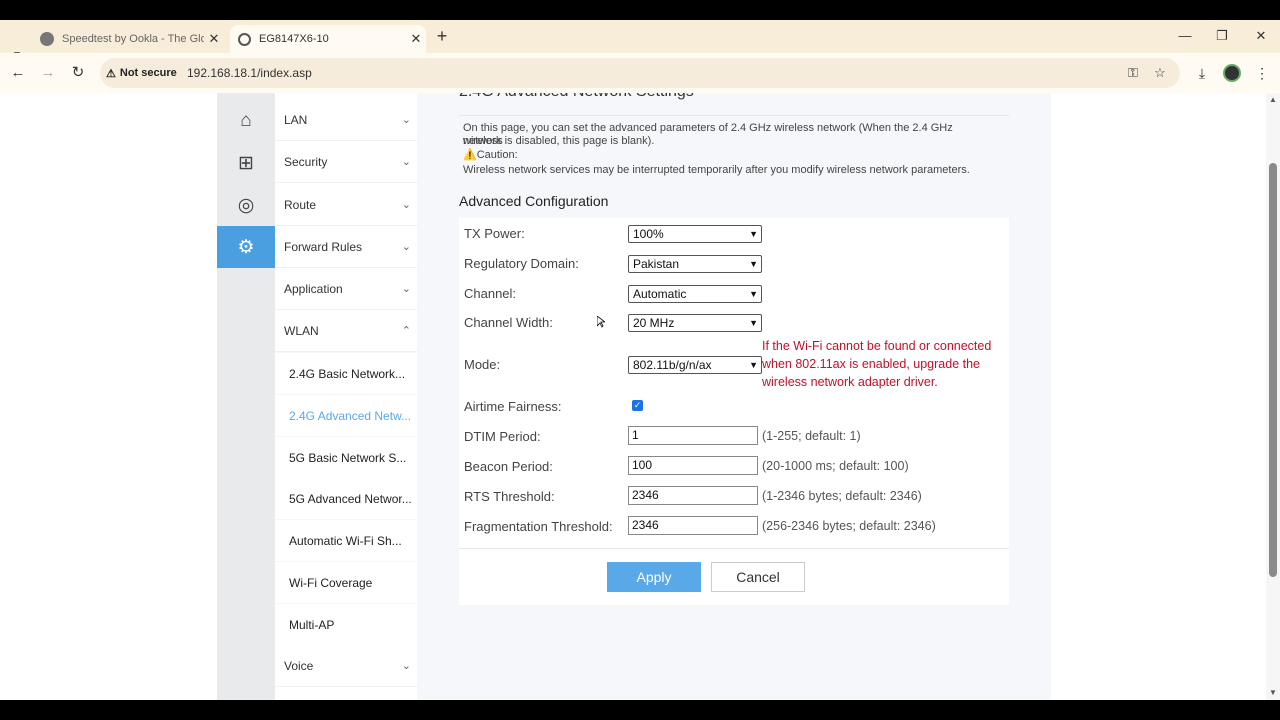 This screenshot has width=1280, height=720. What do you see at coordinates (1262, 73) in the screenshot?
I see `menu-kebab-icon: ⋮` at bounding box center [1262, 73].